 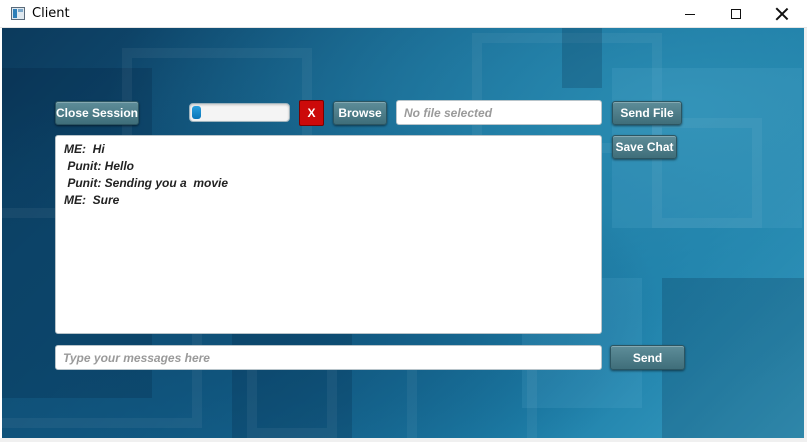 What do you see at coordinates (499, 112) in the screenshot?
I see `selected-file-field: No file selected` at bounding box center [499, 112].